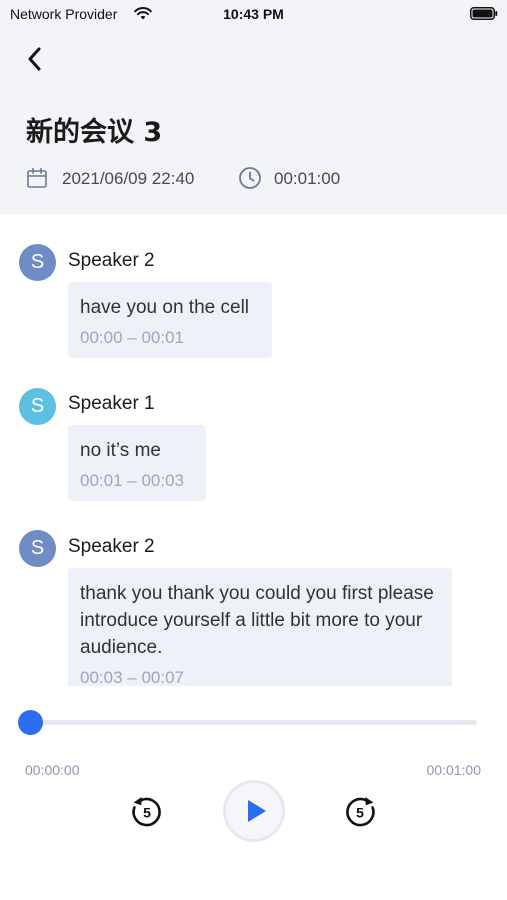 Image resolution: width=507 pixels, height=900 pixels. Describe the element at coordinates (132, 480) in the screenshot. I see `transcript-time-range: 00:01 – 00:03` at that location.